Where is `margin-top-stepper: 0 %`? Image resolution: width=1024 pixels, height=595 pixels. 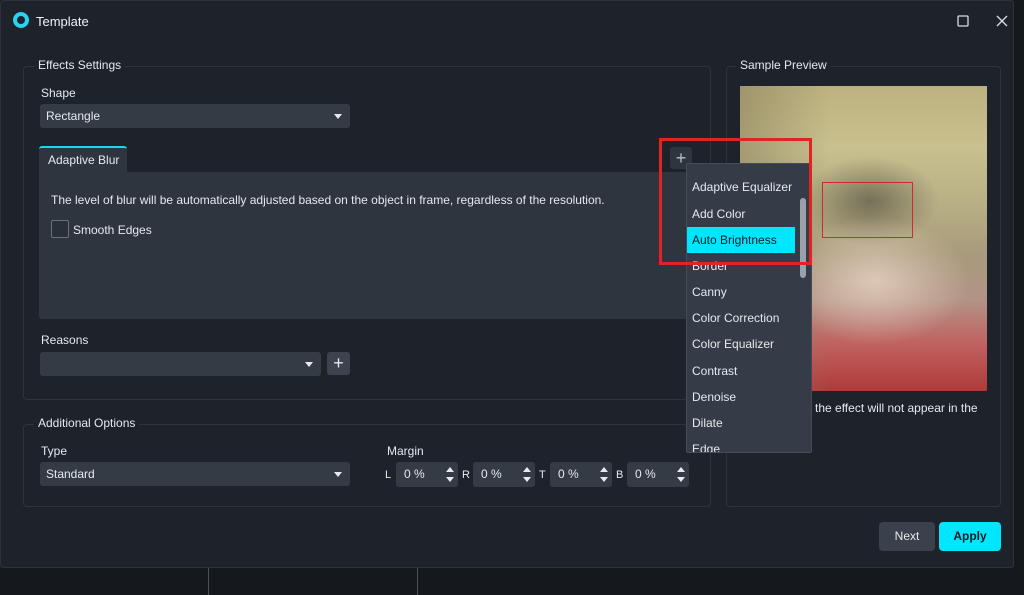
margin-top-stepper: 0 % is located at coordinates (581, 474).